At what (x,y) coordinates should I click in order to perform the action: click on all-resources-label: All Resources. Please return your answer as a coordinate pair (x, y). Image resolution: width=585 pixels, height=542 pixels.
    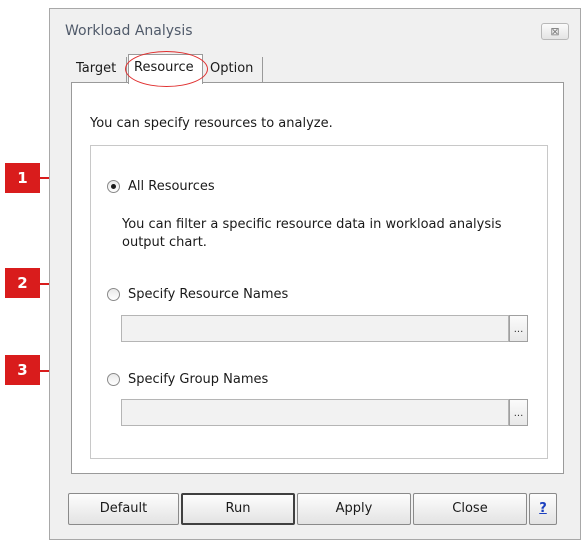
    Looking at the image, I should click on (171, 186).